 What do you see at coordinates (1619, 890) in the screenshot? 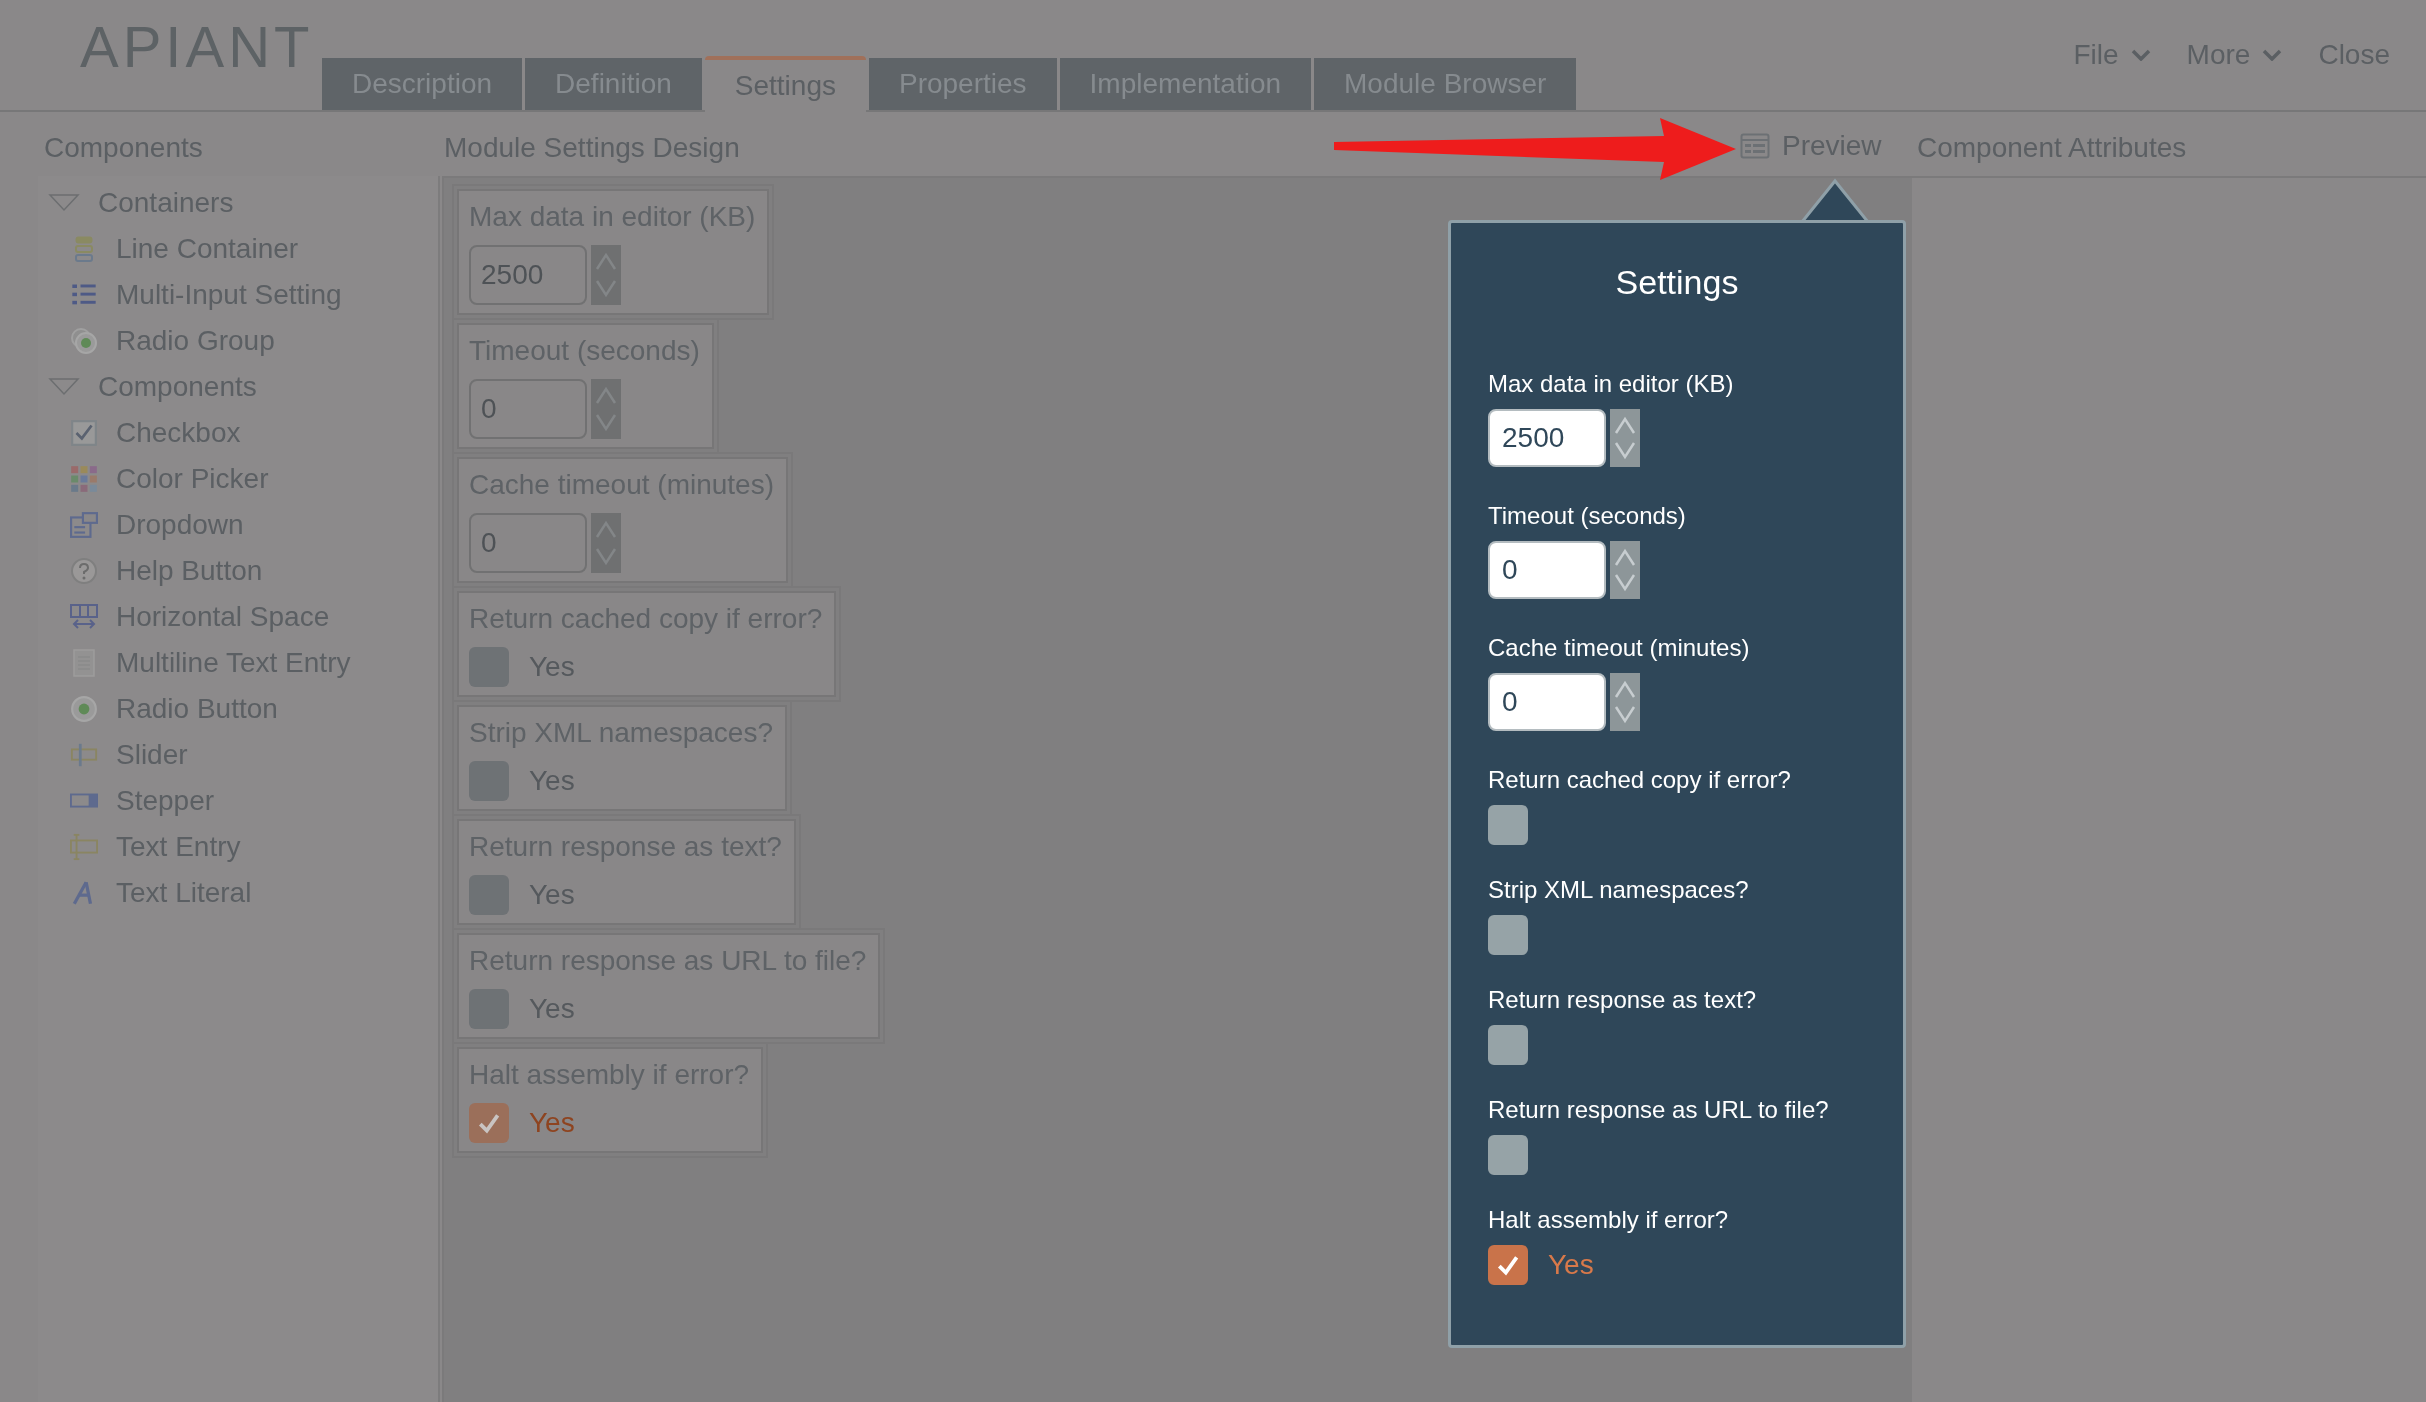
I see `field-label: Strip XML namespaces?` at bounding box center [1619, 890].